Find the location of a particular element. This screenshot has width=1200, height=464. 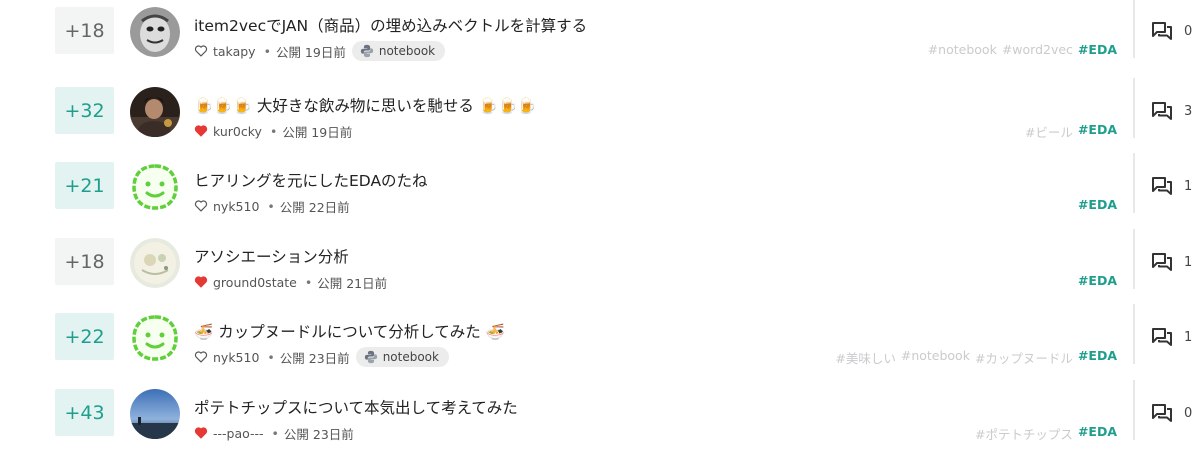

comment-count: 3 is located at coordinates (1188, 111).